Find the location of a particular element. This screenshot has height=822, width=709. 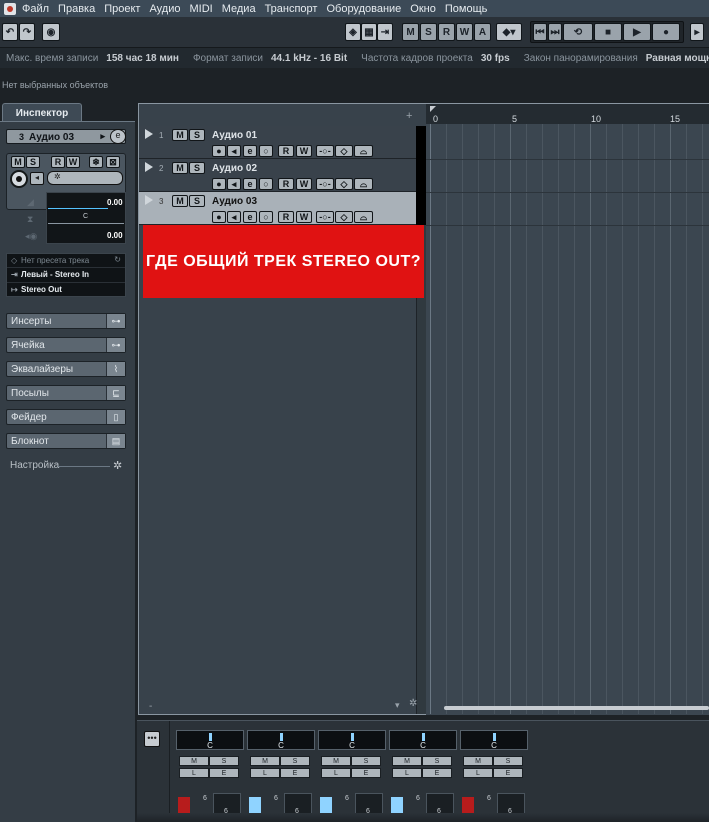

frame-rate-value: 30 fps is located at coordinates (495, 58).